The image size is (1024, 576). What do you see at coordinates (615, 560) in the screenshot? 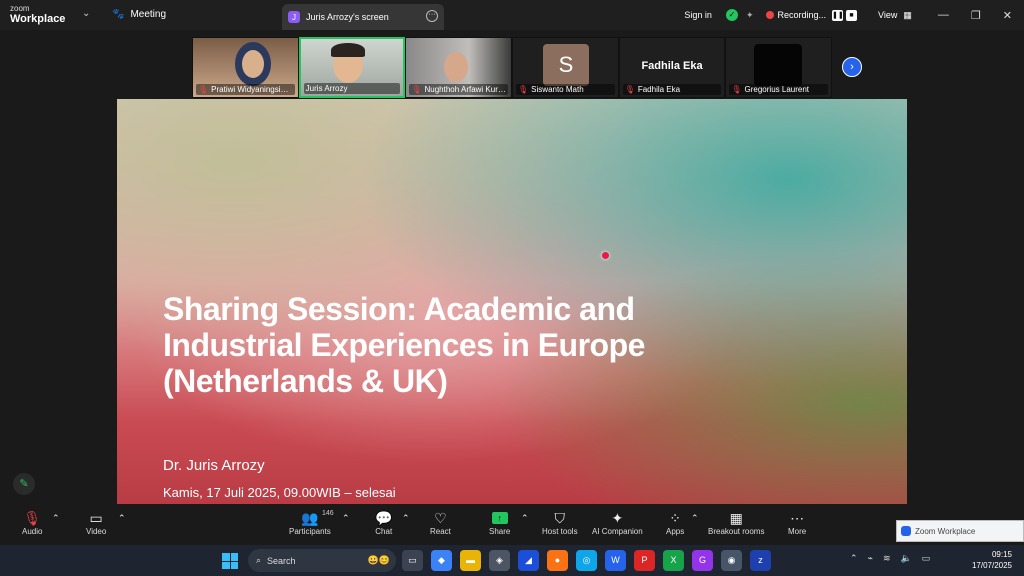
I see `word-icon: W` at bounding box center [615, 560].